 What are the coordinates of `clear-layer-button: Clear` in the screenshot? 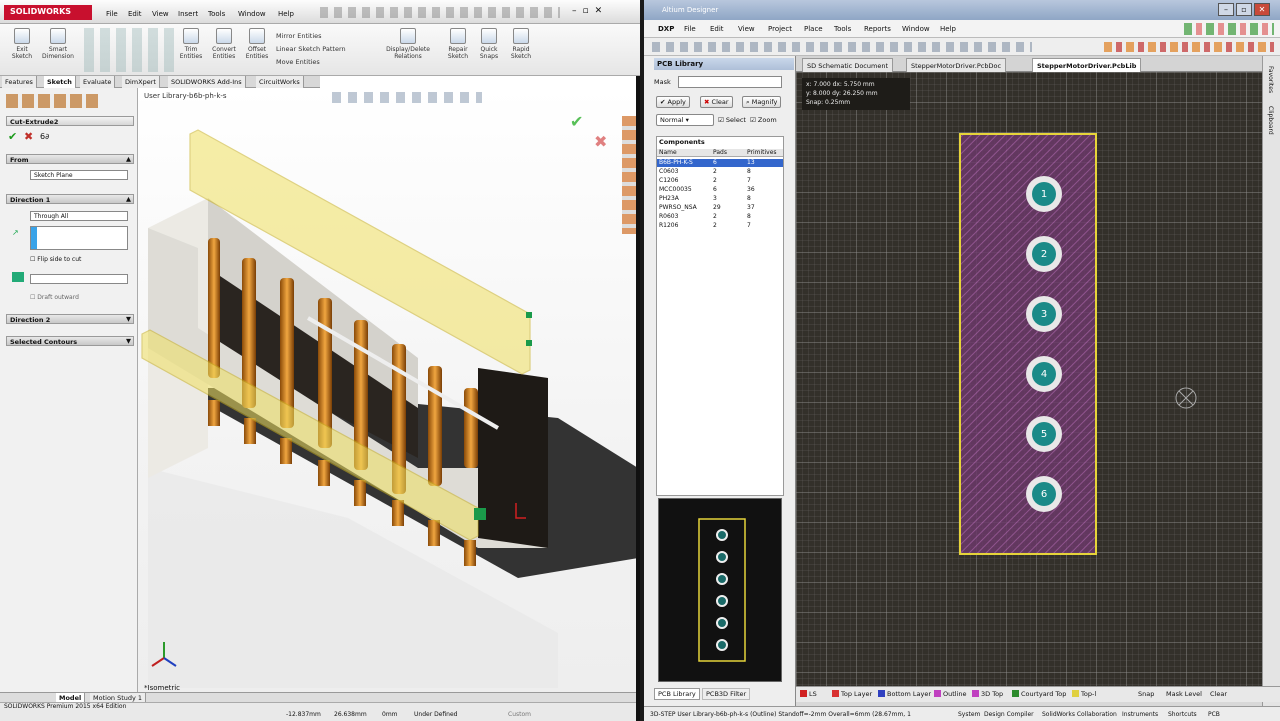 It's located at (1218, 694).